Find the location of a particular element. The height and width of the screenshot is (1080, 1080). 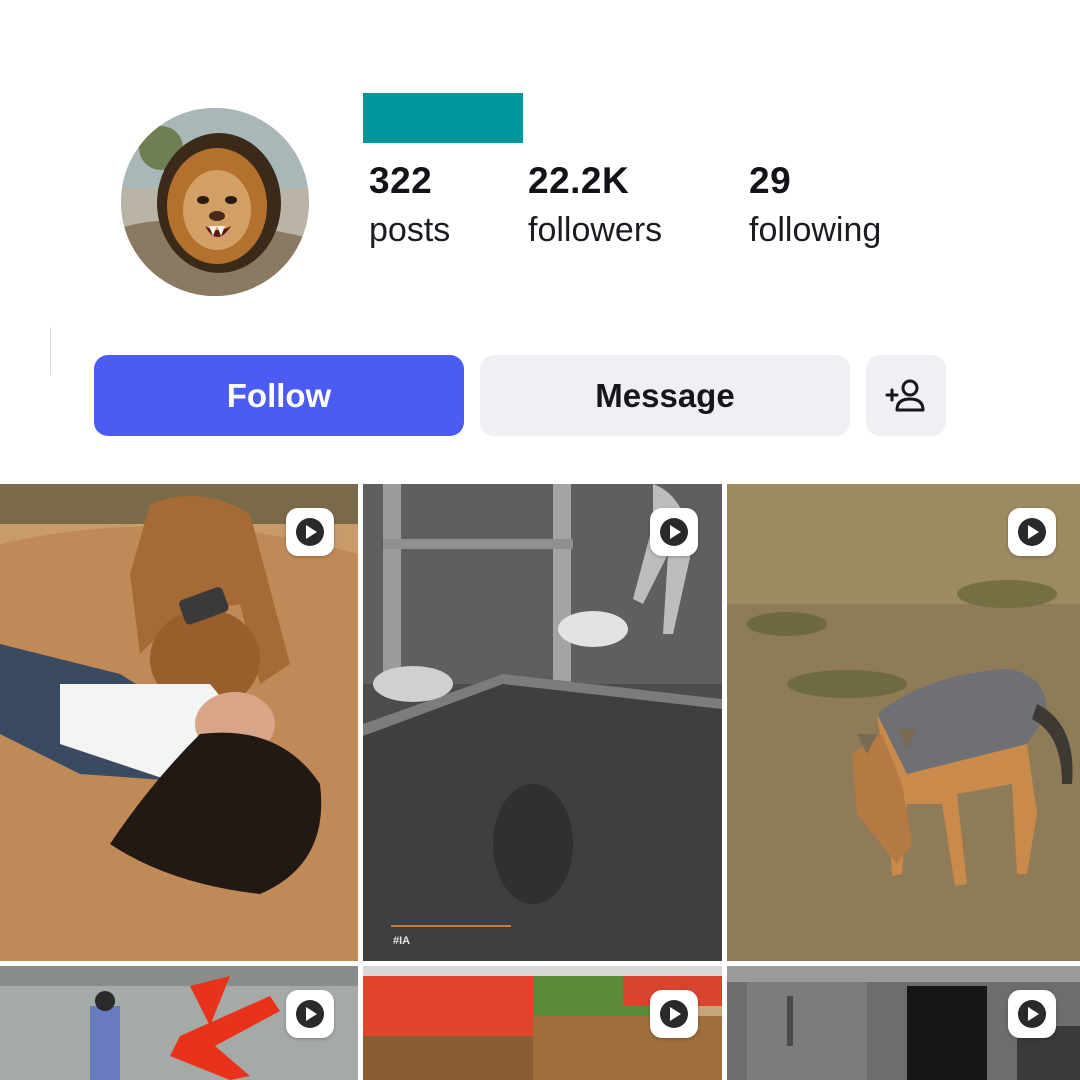

followers-label: followers is located at coordinates (595, 230).